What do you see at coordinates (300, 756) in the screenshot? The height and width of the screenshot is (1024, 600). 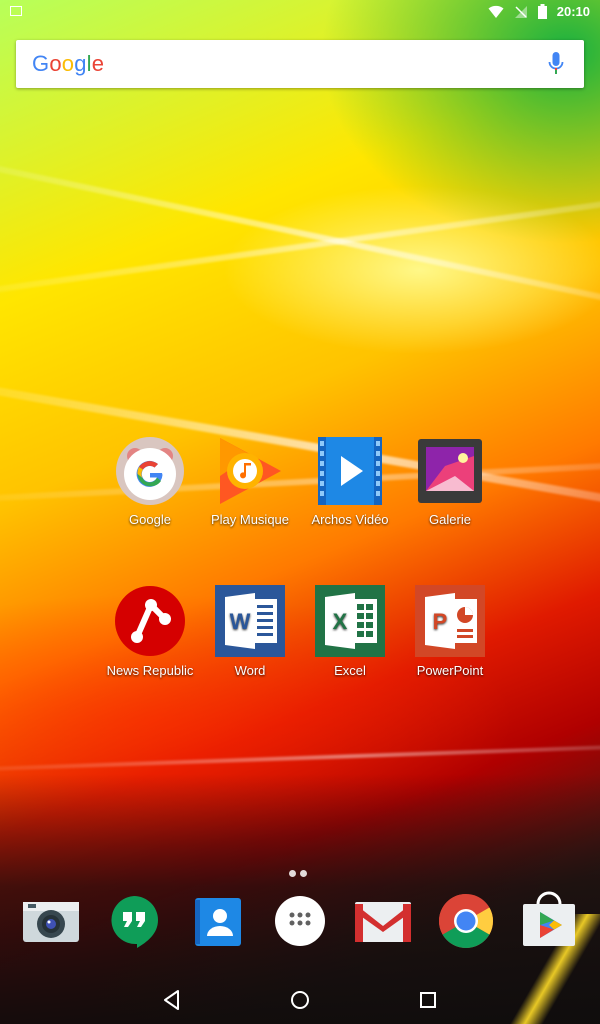 I see `wallpaper-streak` at bounding box center [300, 756].